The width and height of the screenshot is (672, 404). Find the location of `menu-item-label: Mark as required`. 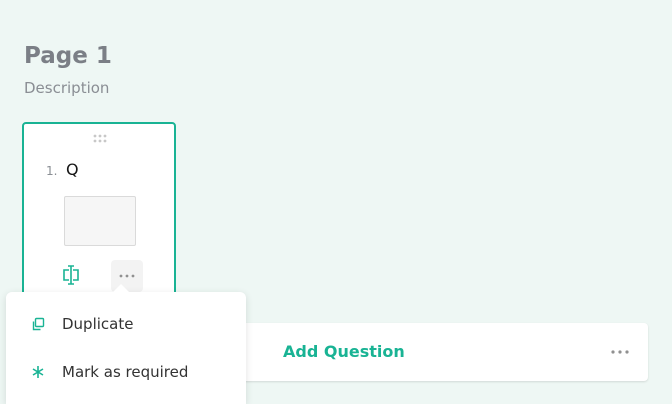

menu-item-label: Mark as required is located at coordinates (125, 372).